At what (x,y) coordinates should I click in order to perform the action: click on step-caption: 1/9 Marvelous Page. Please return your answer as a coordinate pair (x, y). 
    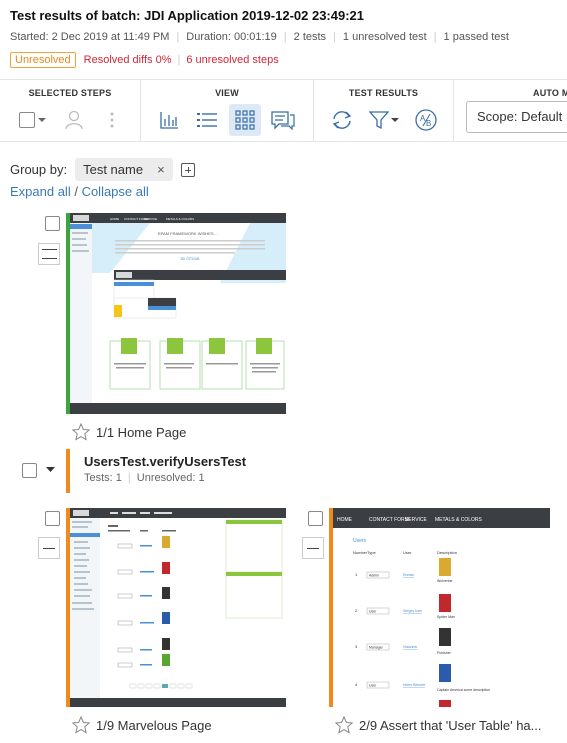
    Looking at the image, I should click on (142, 725).